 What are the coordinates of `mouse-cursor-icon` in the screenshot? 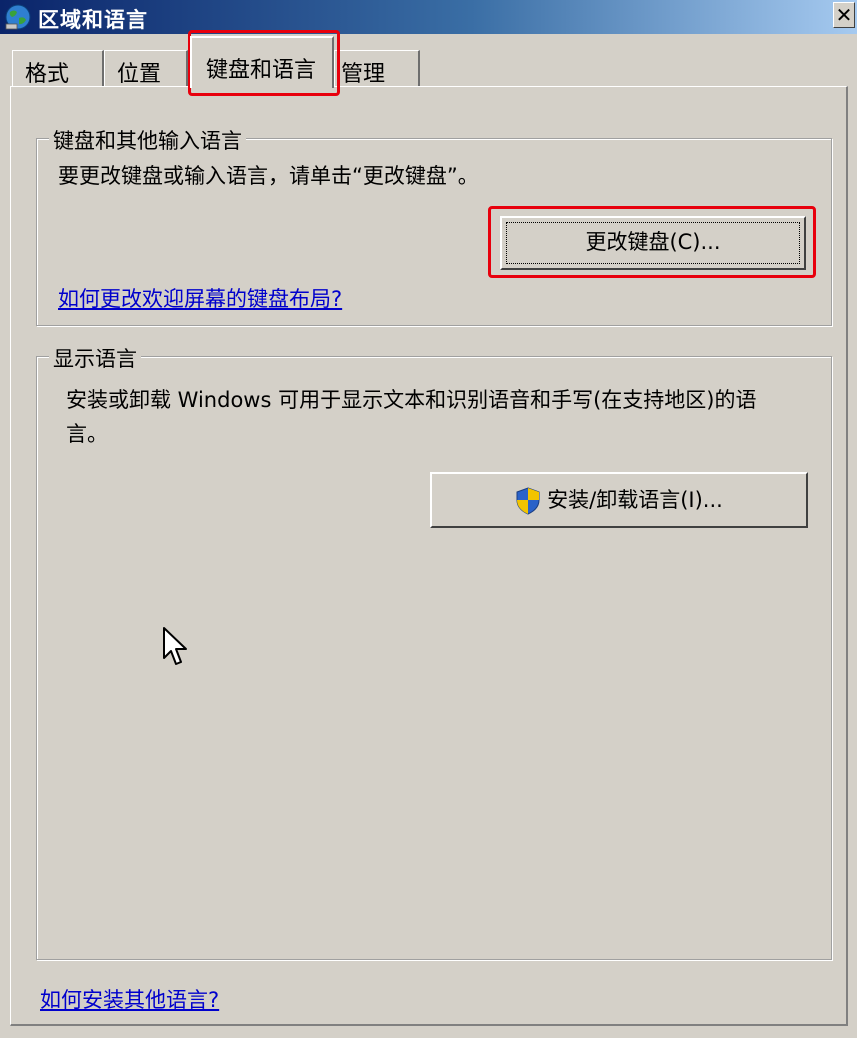 It's located at (175, 646).